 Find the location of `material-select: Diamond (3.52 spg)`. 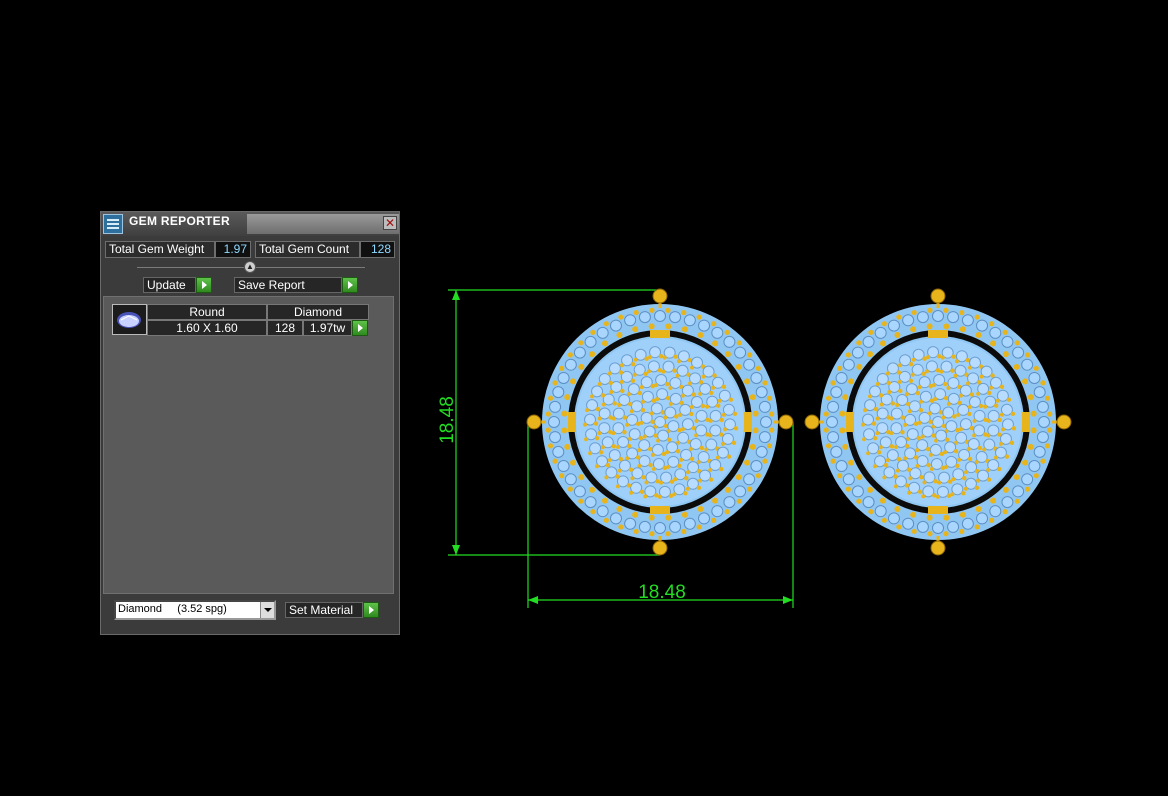

material-select: Diamond (3.52 spg) is located at coordinates (195, 610).